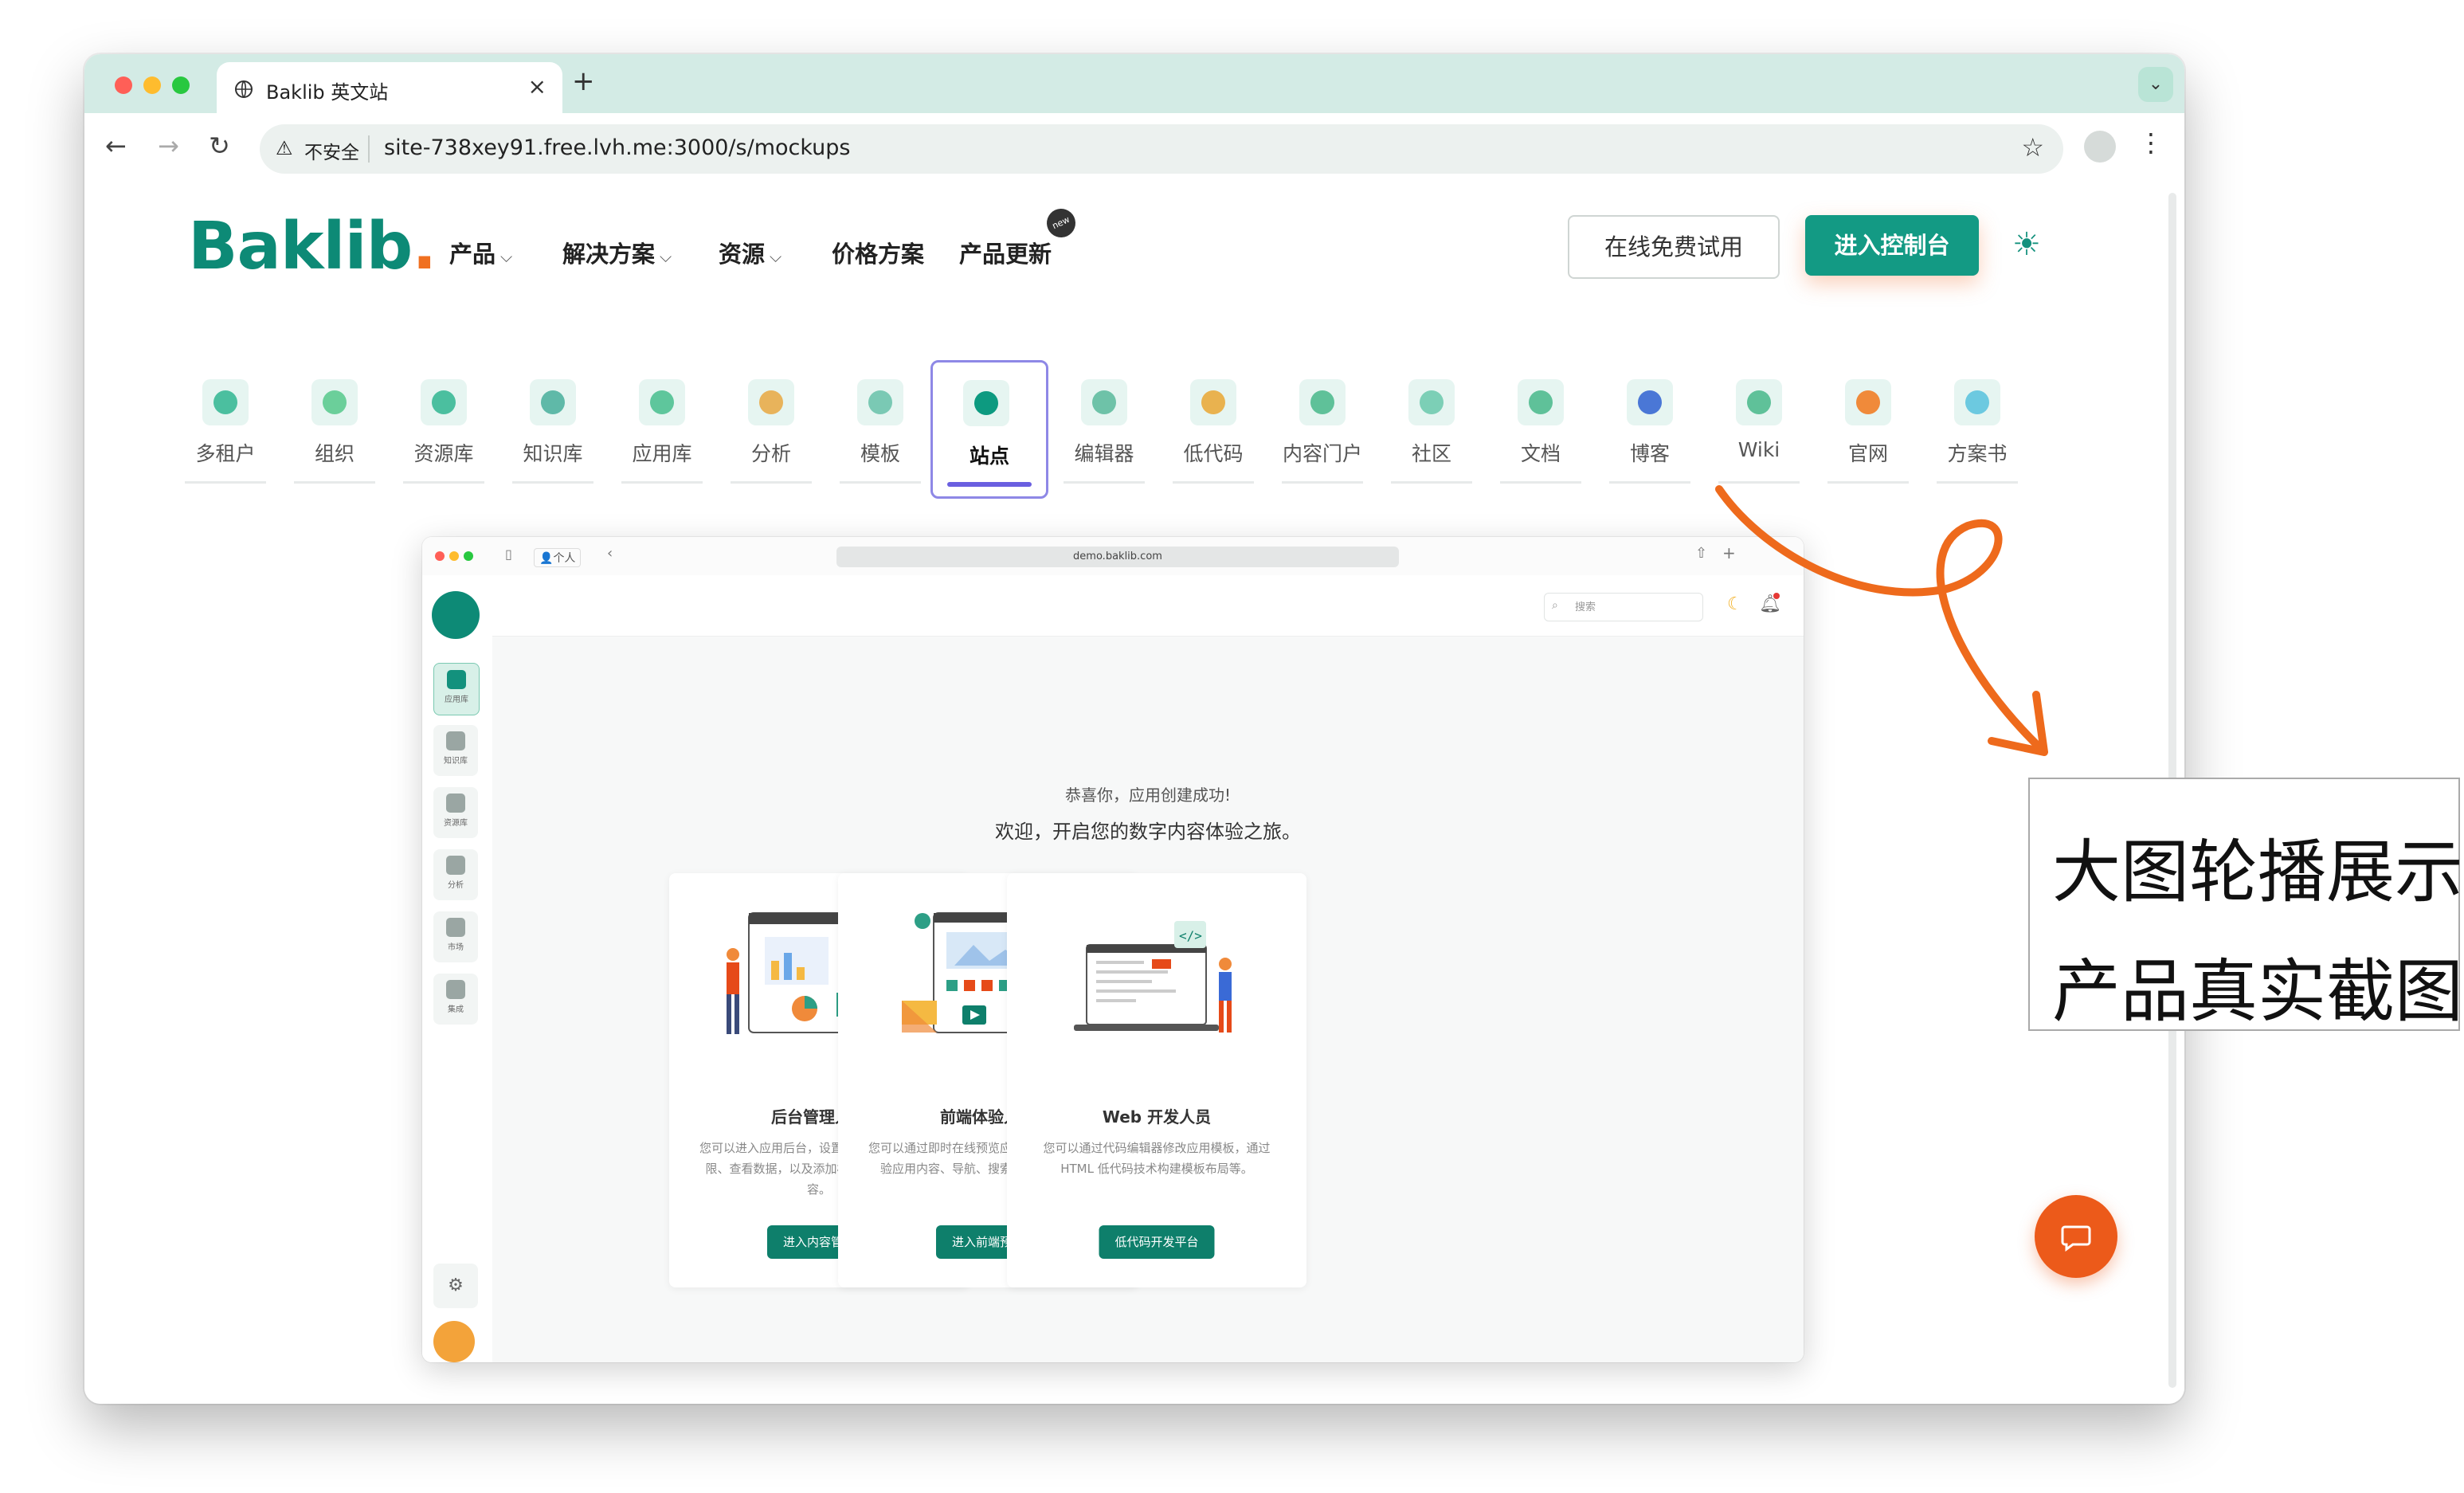 The width and height of the screenshot is (2464, 1493). Describe the element at coordinates (244, 89) in the screenshot. I see `globe-icon` at that location.